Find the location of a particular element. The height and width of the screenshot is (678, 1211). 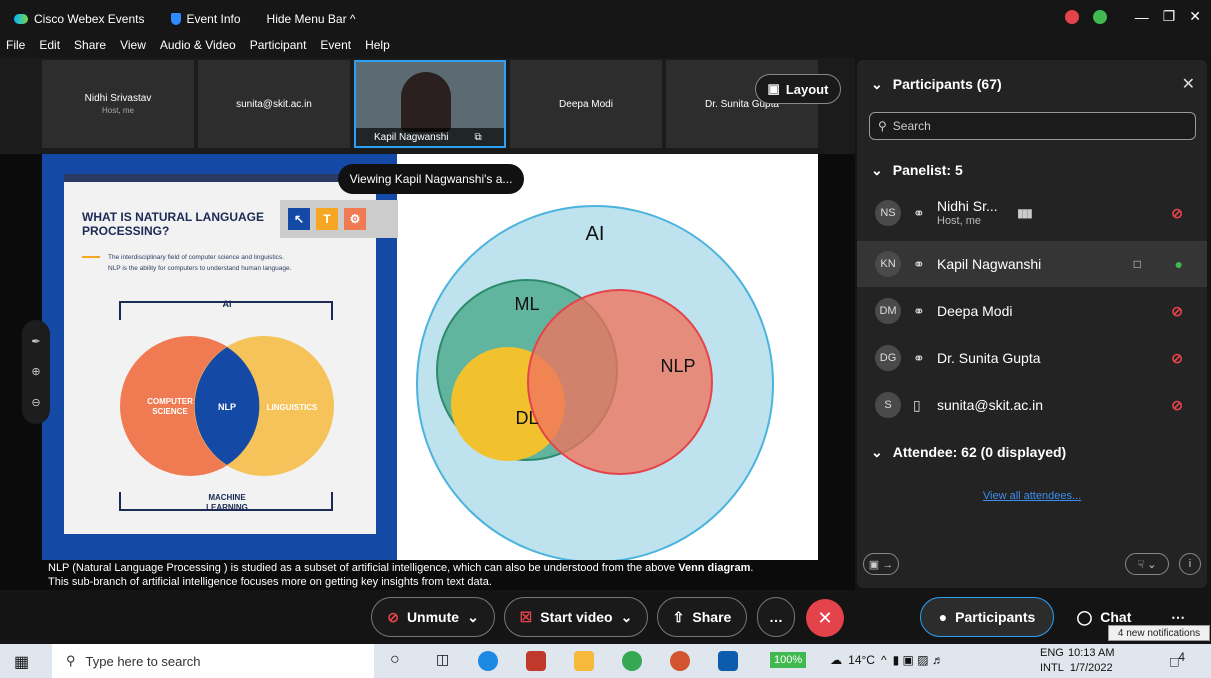

menu-share: Share is located at coordinates (90, 48).